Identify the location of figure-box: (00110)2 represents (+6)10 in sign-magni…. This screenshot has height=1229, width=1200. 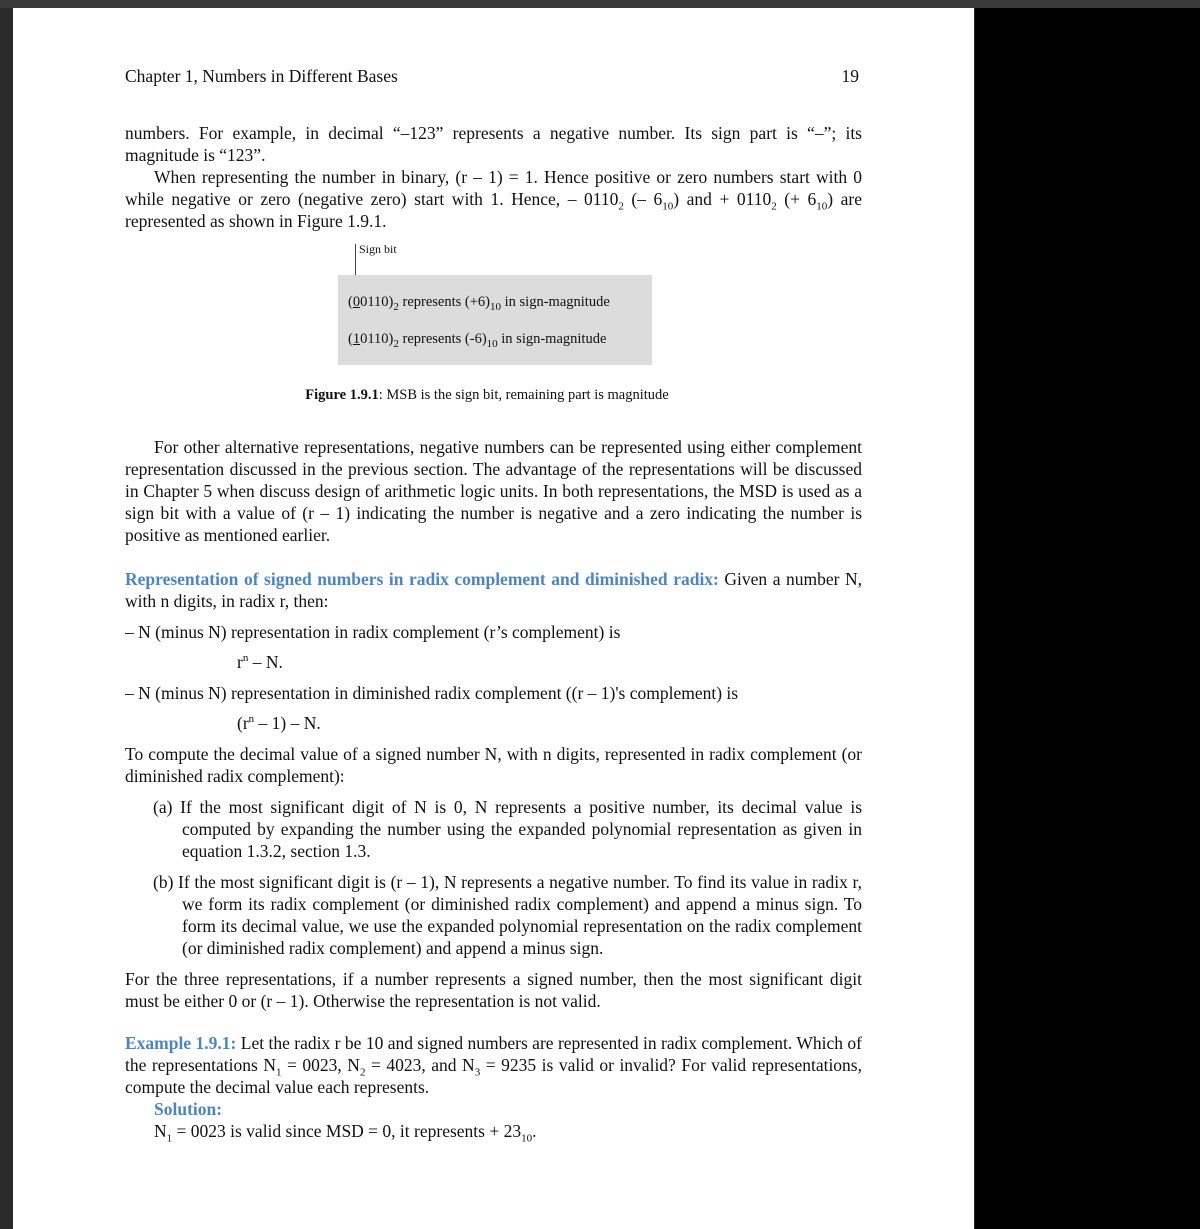
(495, 320).